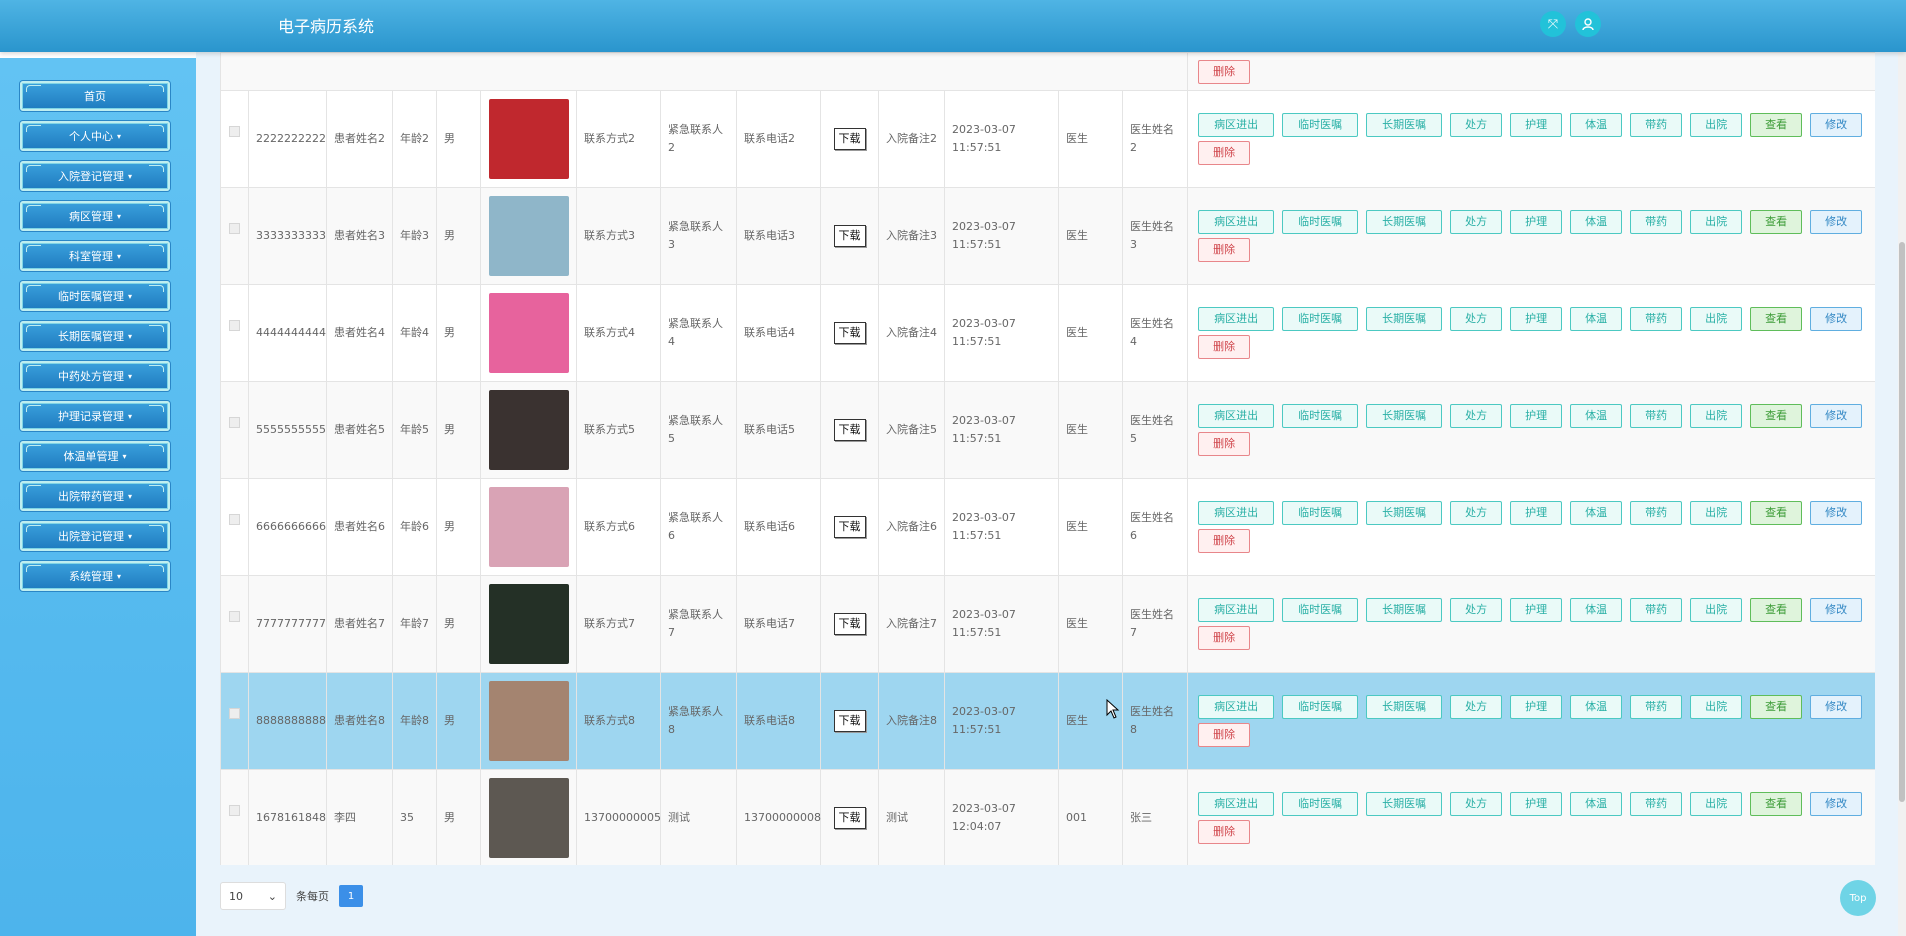  I want to click on page-size-select: 10 ⌄, so click(253, 896).